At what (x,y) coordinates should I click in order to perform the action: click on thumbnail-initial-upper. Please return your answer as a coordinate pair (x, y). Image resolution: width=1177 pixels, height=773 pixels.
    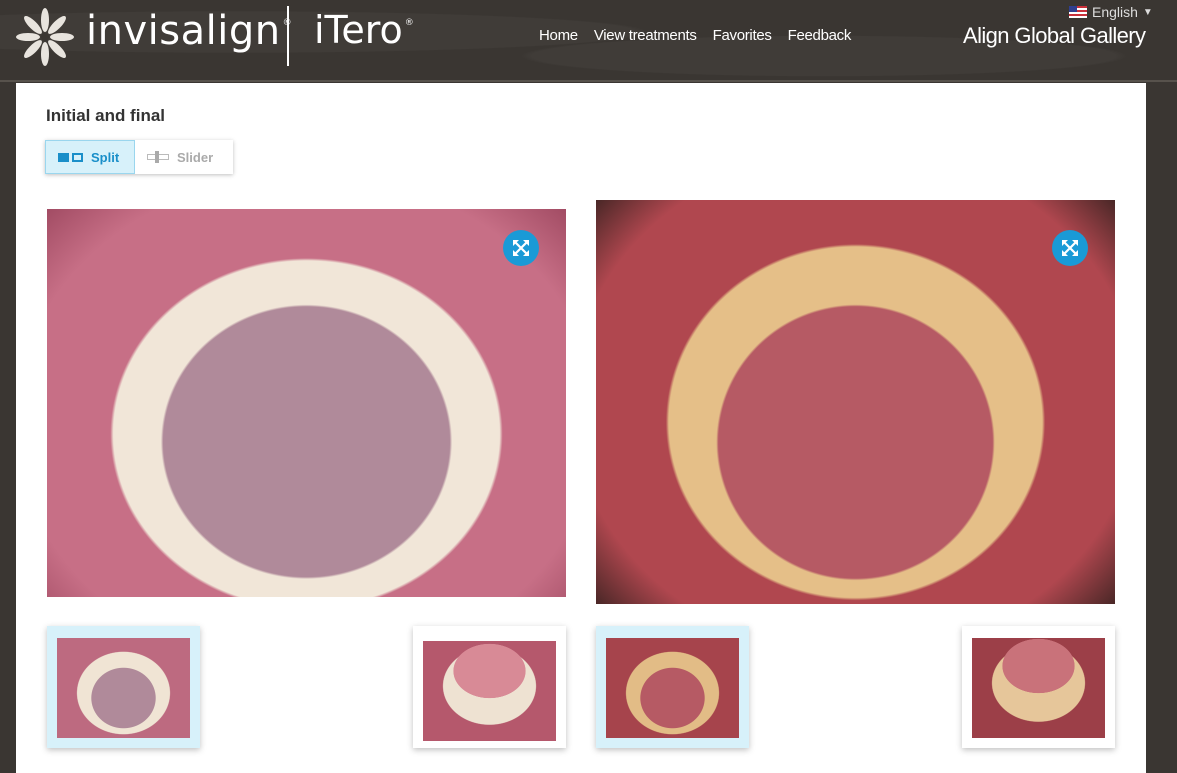
    Looking at the image, I should click on (123, 687).